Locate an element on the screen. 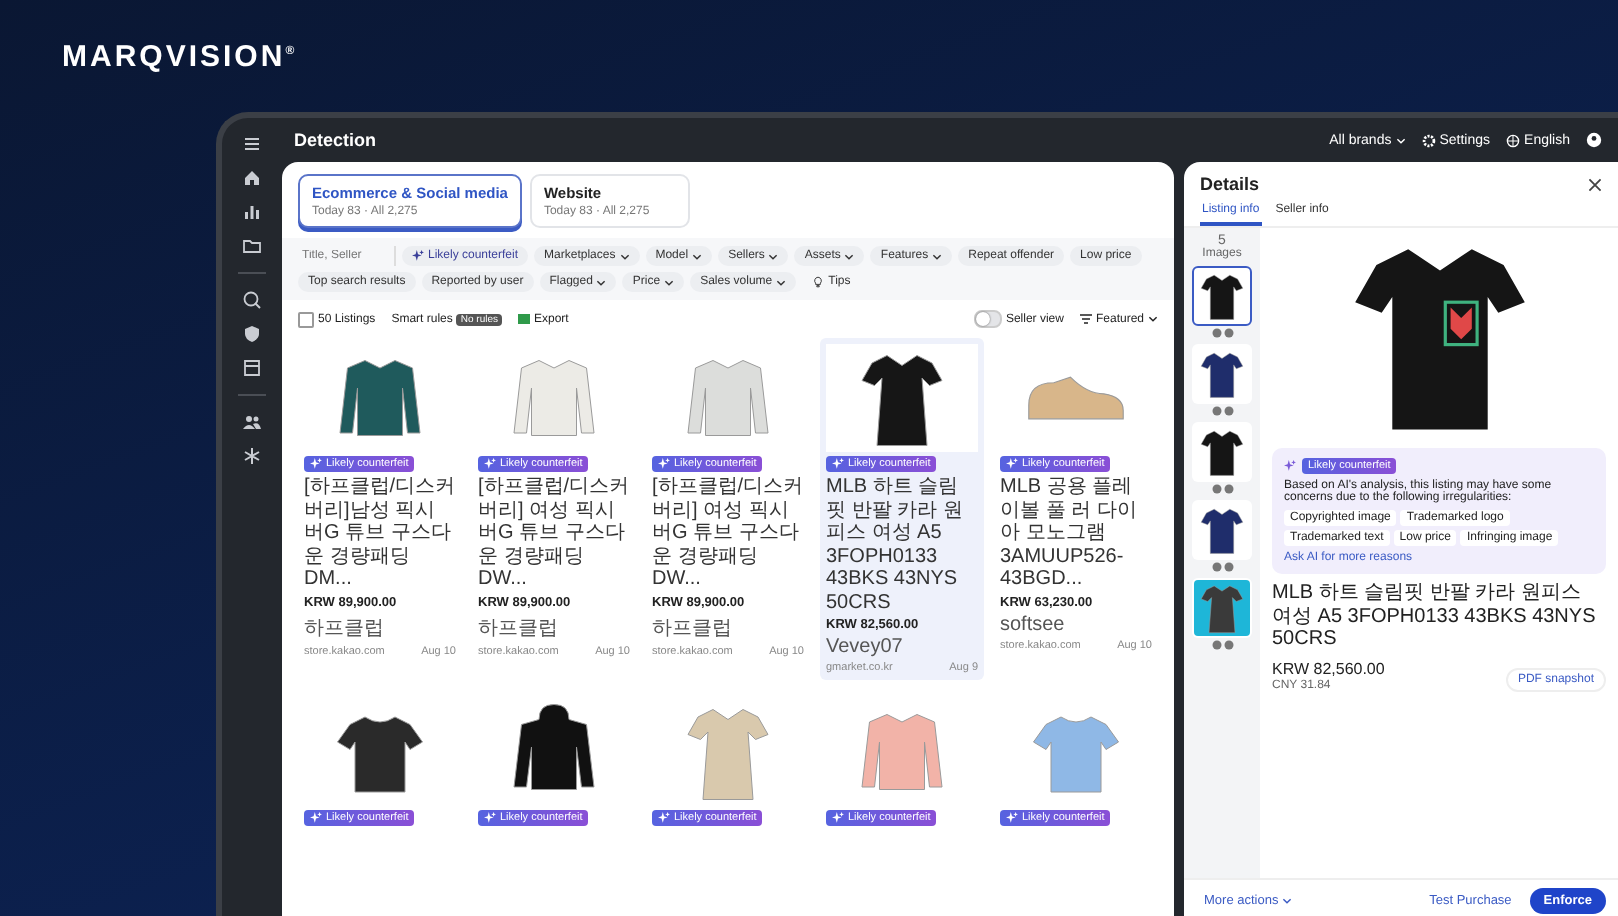  people-icon is located at coordinates (252, 422).